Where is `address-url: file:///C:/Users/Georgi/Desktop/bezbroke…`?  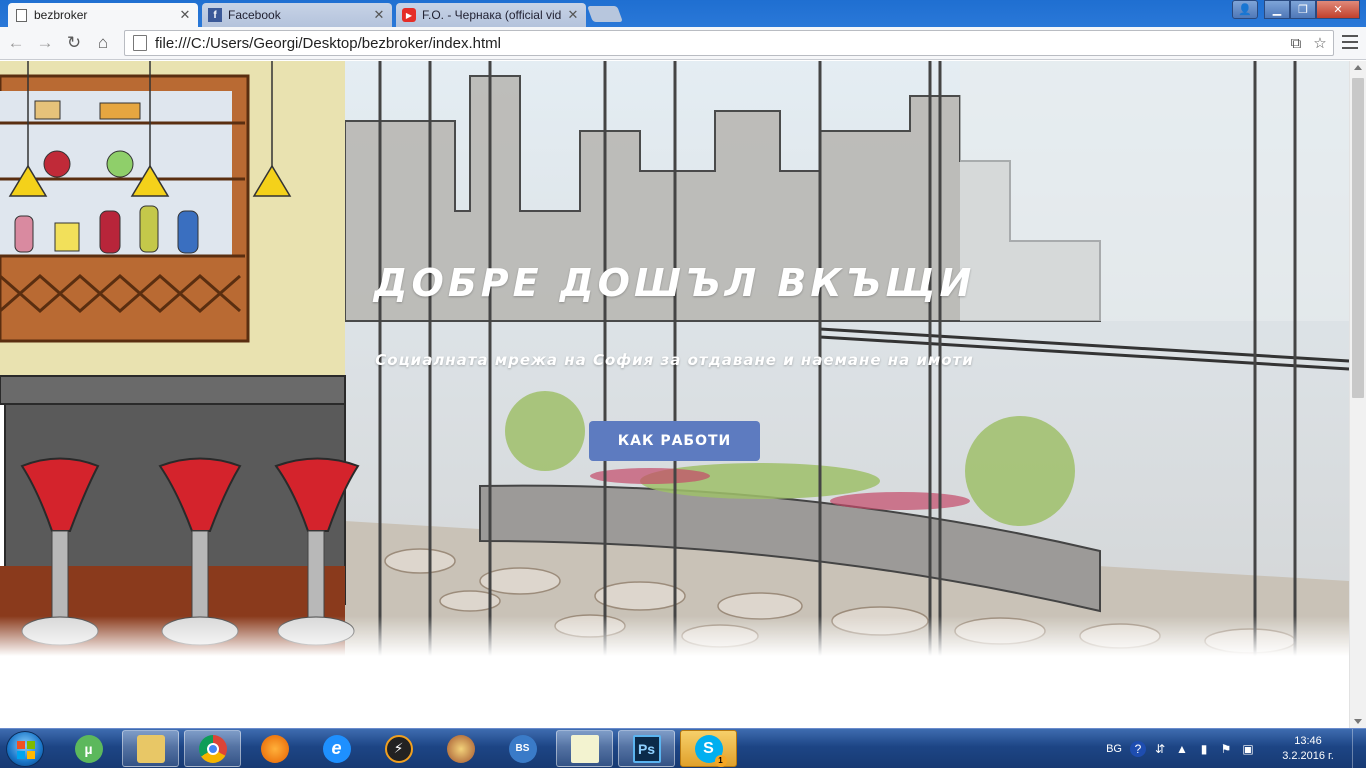
address-url: file:///C:/Users/Georgi/Desktop/bezbroke… is located at coordinates (328, 43).